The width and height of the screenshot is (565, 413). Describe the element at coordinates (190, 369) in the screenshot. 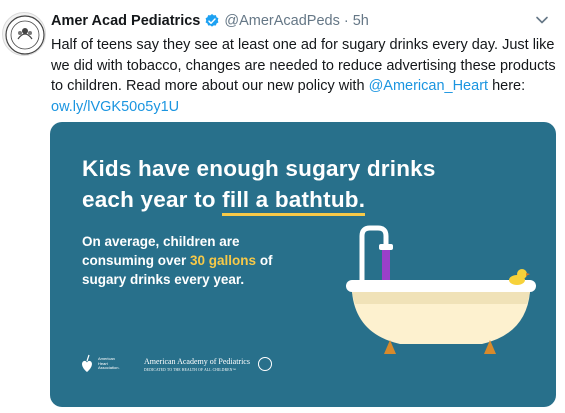

I see `aap-tagline: DEDICATED TO THE HEALTH OF ALL CHILDREN™` at that location.